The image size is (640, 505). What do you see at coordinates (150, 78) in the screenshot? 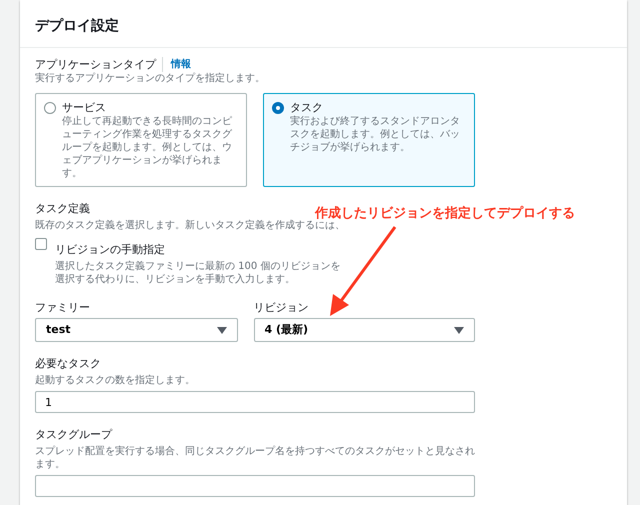
I see `field-description: 実行するアプリケーションのタイプを指定します。` at bounding box center [150, 78].